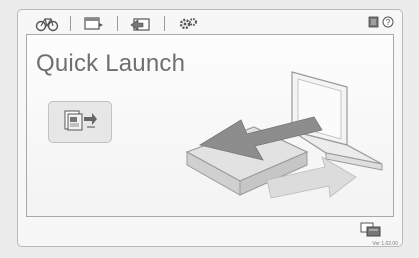 The image size is (419, 258). What do you see at coordinates (47, 24) in the screenshot?
I see `bike-icon` at bounding box center [47, 24].